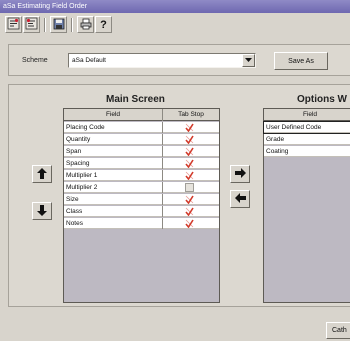  I want to click on table-row: Span, so click(141, 151).